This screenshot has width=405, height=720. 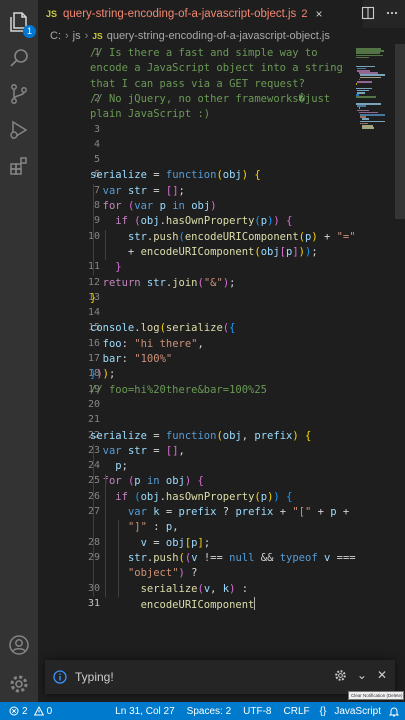 What do you see at coordinates (30, 711) in the screenshot?
I see `problems-indicator: 2 0` at bounding box center [30, 711].